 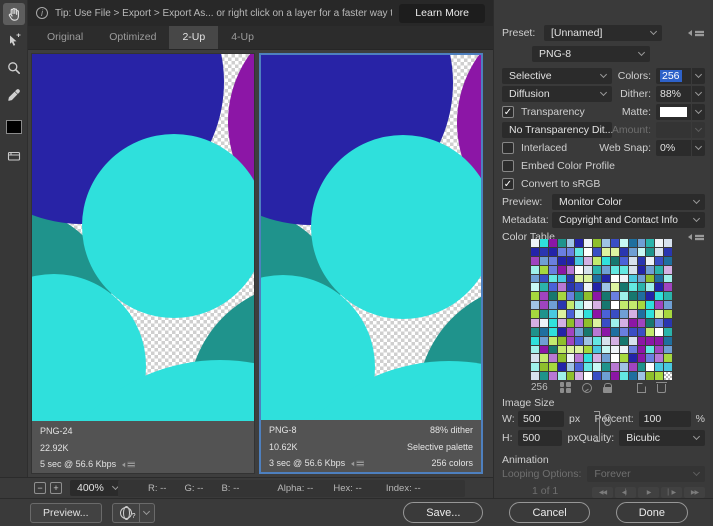 What do you see at coordinates (661, 387) in the screenshot?
I see `delete-color-icon` at bounding box center [661, 387].